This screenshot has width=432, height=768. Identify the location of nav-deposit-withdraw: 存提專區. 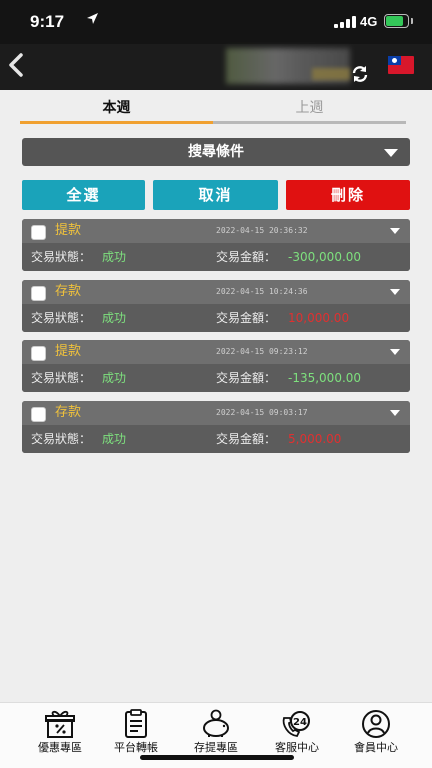
(216, 733).